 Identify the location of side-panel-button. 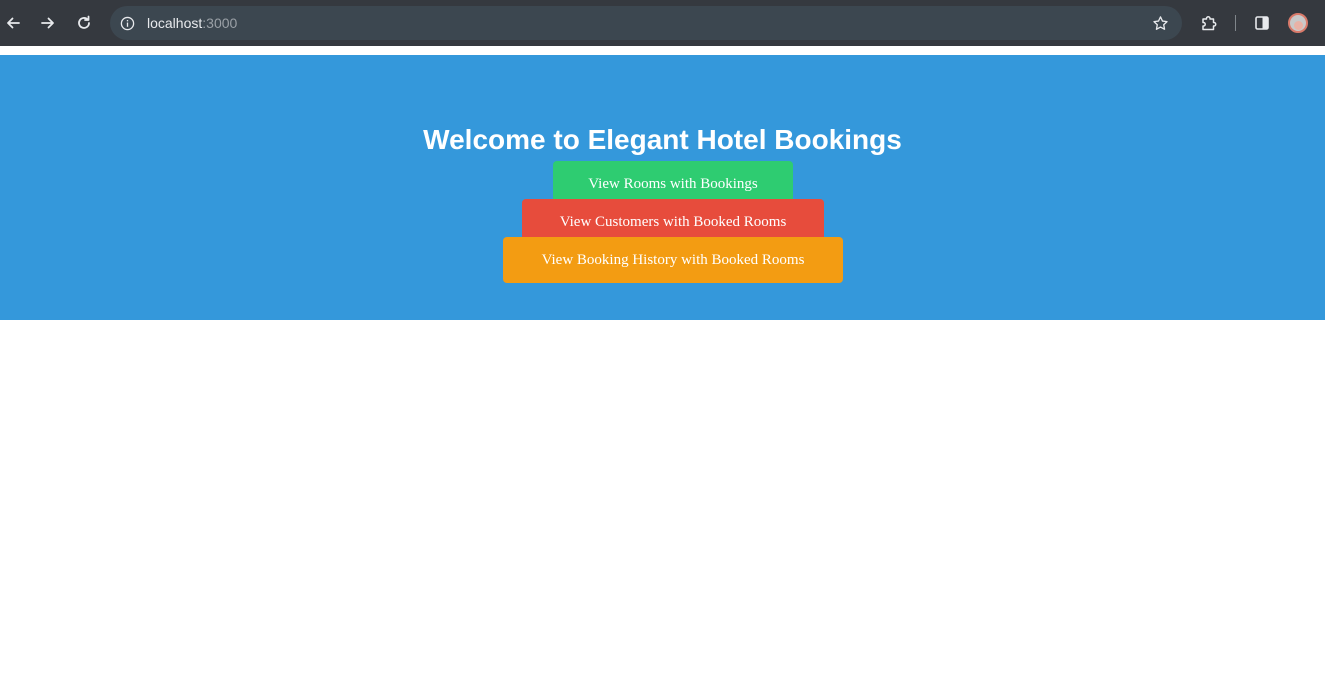
(1262, 23).